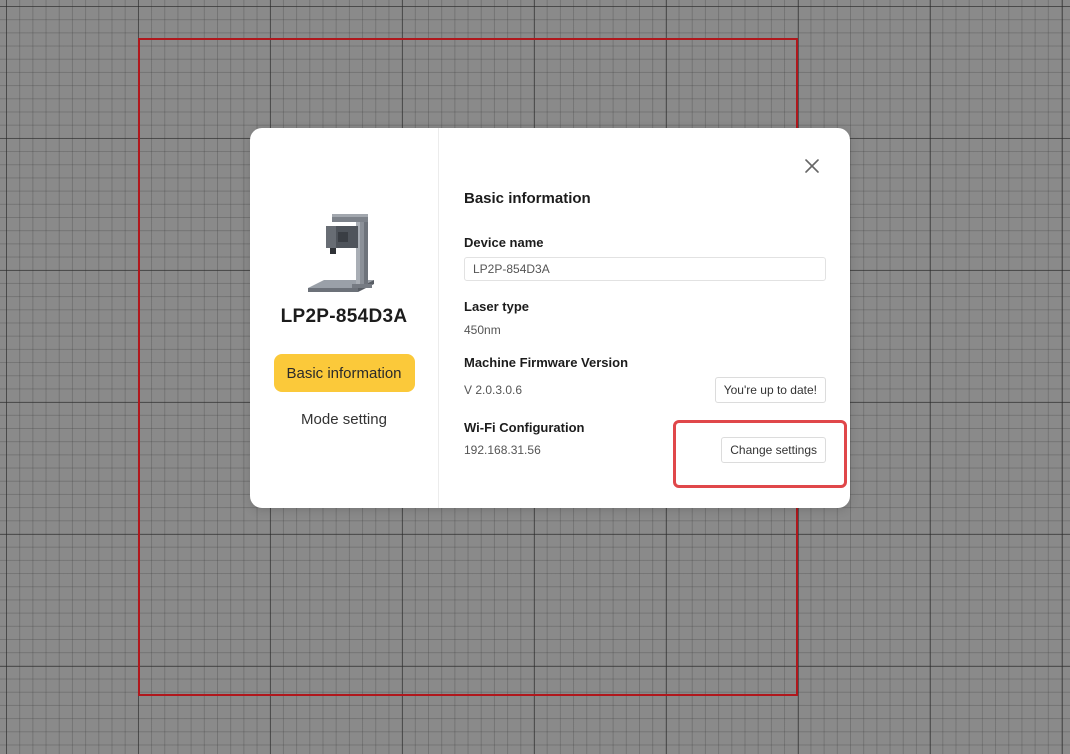 This screenshot has width=1070, height=754. What do you see at coordinates (504, 242) in the screenshot?
I see `device-name-label: Device name` at bounding box center [504, 242].